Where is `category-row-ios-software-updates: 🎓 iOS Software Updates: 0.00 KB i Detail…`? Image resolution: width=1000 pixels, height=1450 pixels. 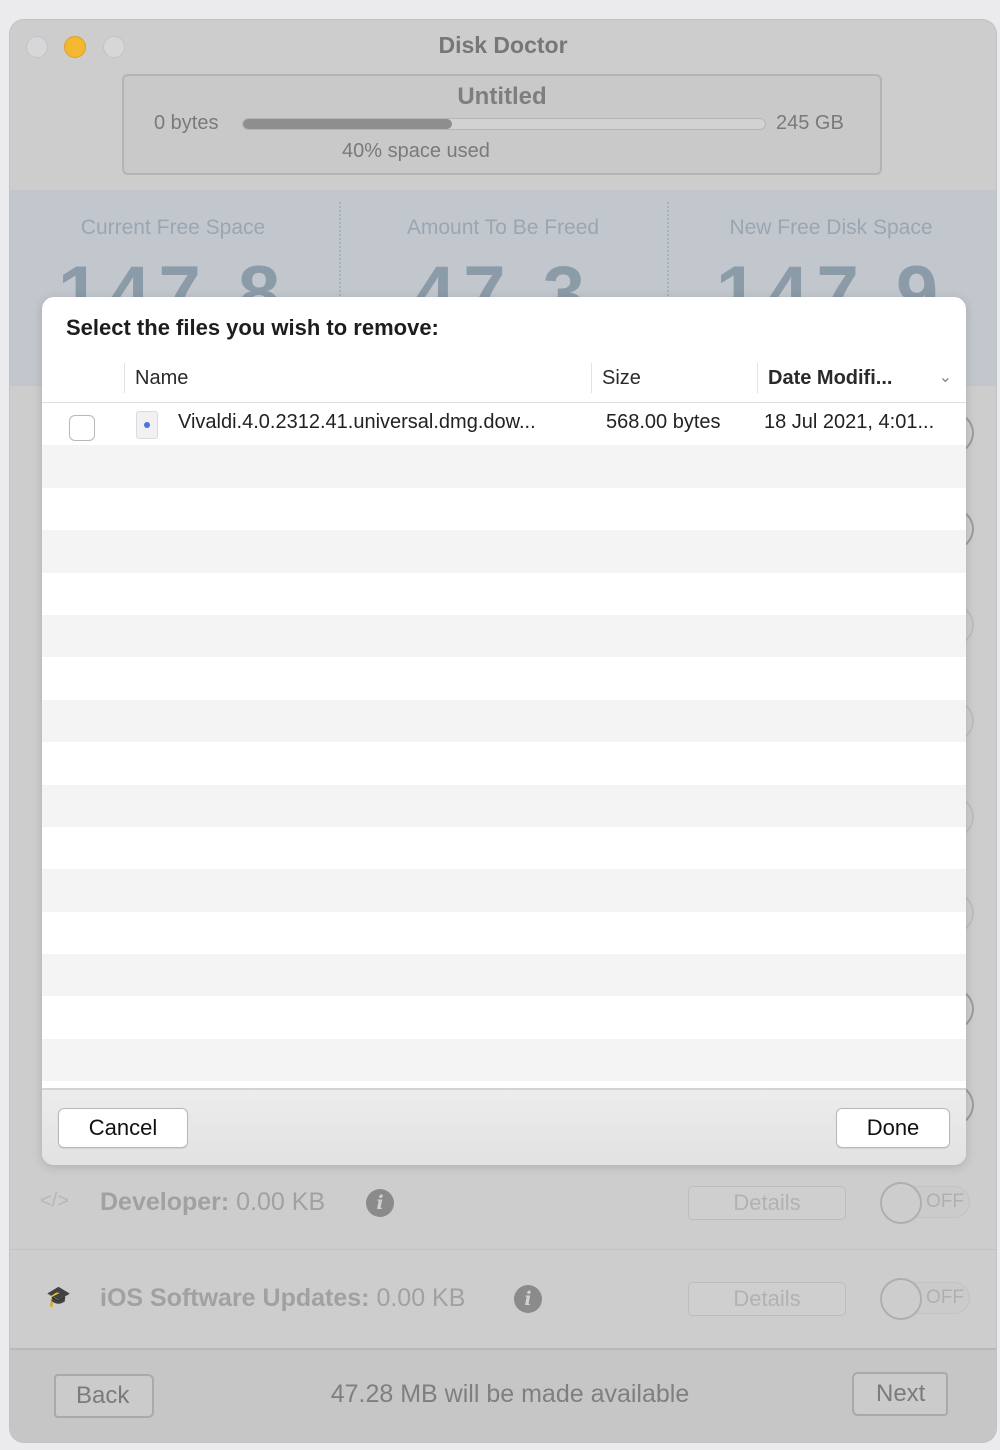
category-row-ios-software-updates: 🎓 iOS Software Updates: 0.00 KB i Detail… is located at coordinates (503, 1298).